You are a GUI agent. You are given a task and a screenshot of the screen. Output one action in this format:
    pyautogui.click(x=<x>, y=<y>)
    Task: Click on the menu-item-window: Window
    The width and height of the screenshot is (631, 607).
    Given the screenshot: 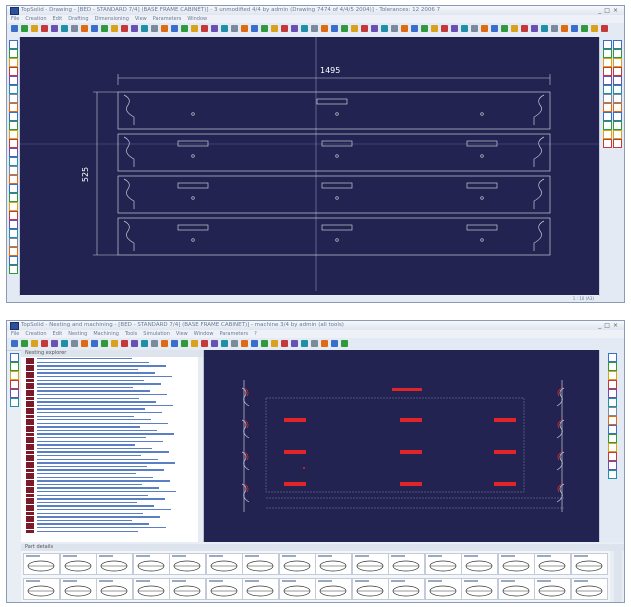 What is the action you would take?
    pyautogui.click(x=197, y=19)
    